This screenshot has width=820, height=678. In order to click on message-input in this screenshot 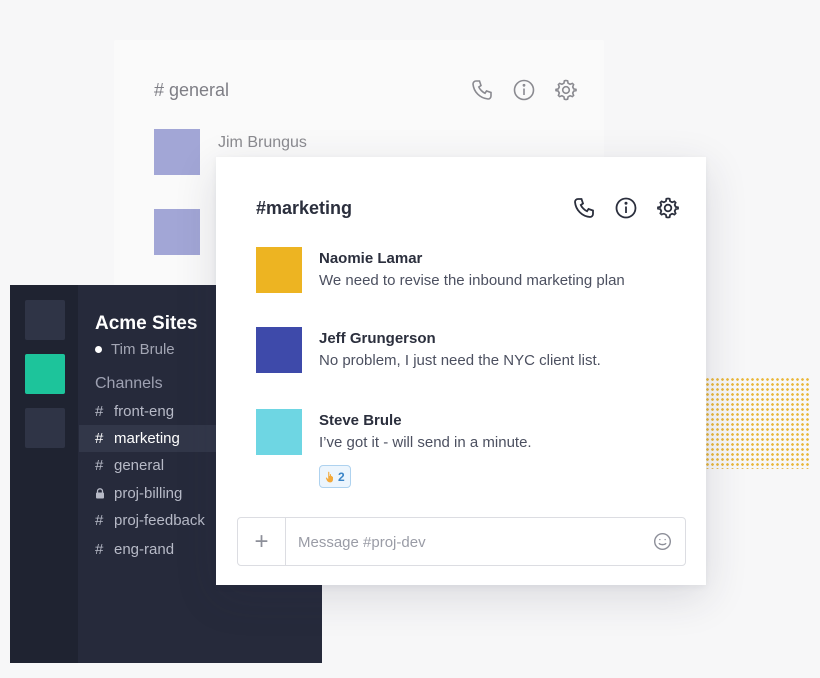, I will do `click(463, 542)`.